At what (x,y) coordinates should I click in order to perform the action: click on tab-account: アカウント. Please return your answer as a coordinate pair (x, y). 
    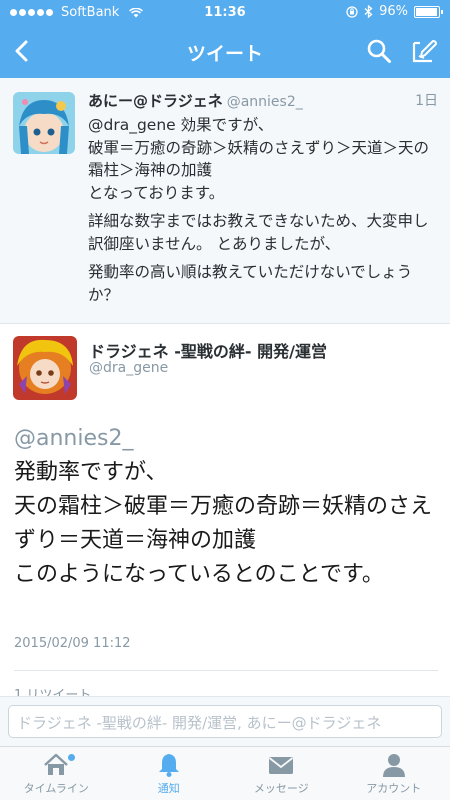
    Looking at the image, I should click on (394, 773).